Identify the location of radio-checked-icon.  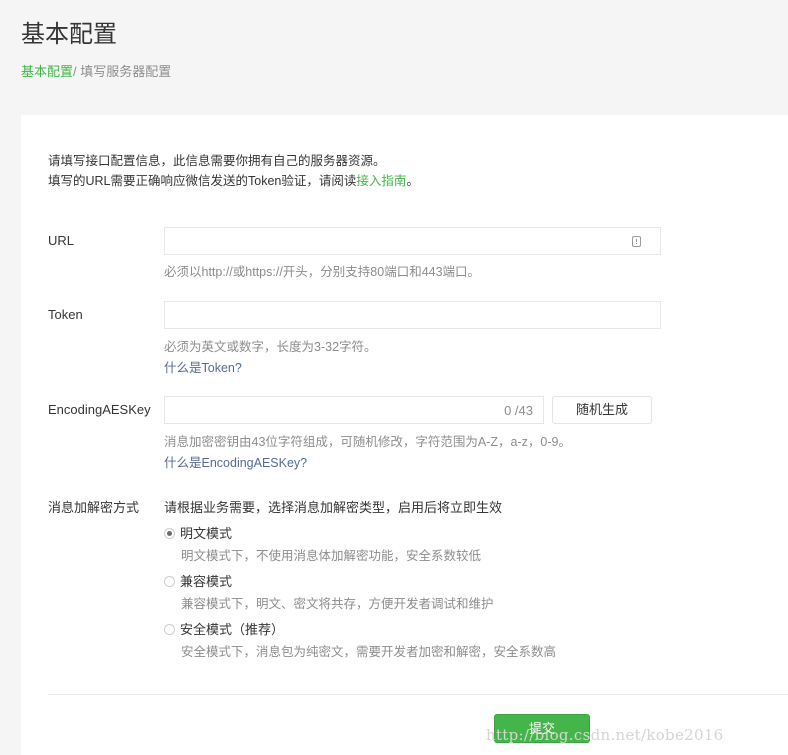
(169, 533).